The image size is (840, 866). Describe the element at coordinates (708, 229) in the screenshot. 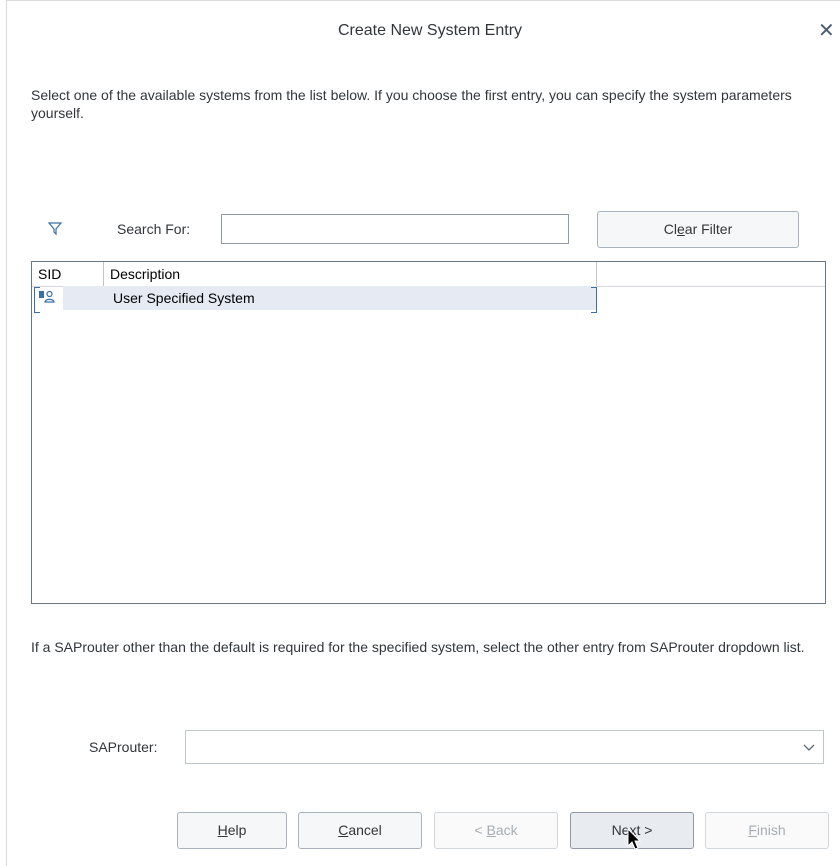

I see `clear-filter-label-post: ar Filter` at that location.